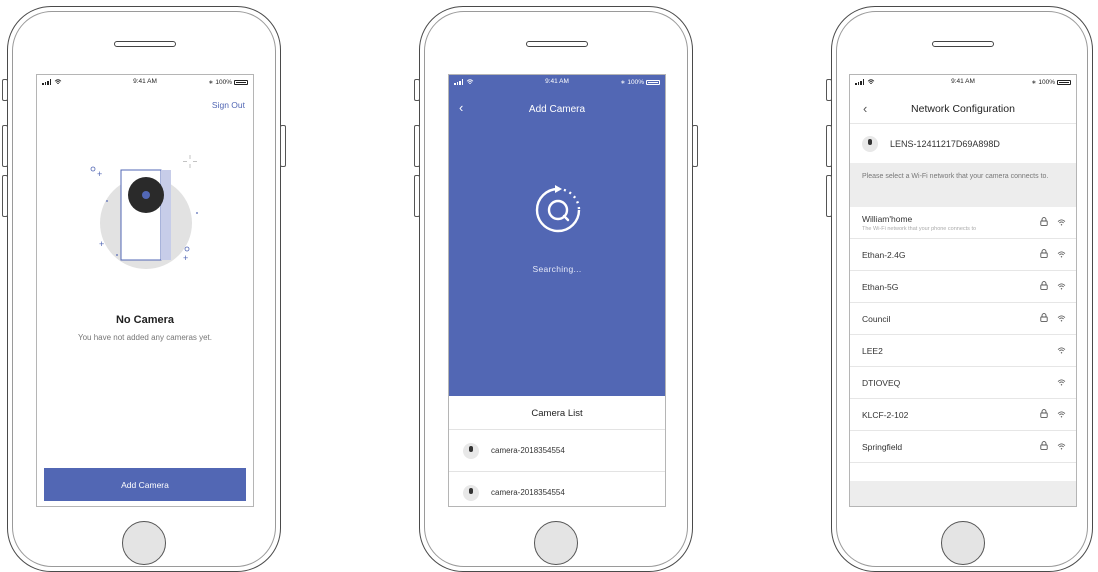  I want to click on wifi-network-text: Council, so click(951, 319).